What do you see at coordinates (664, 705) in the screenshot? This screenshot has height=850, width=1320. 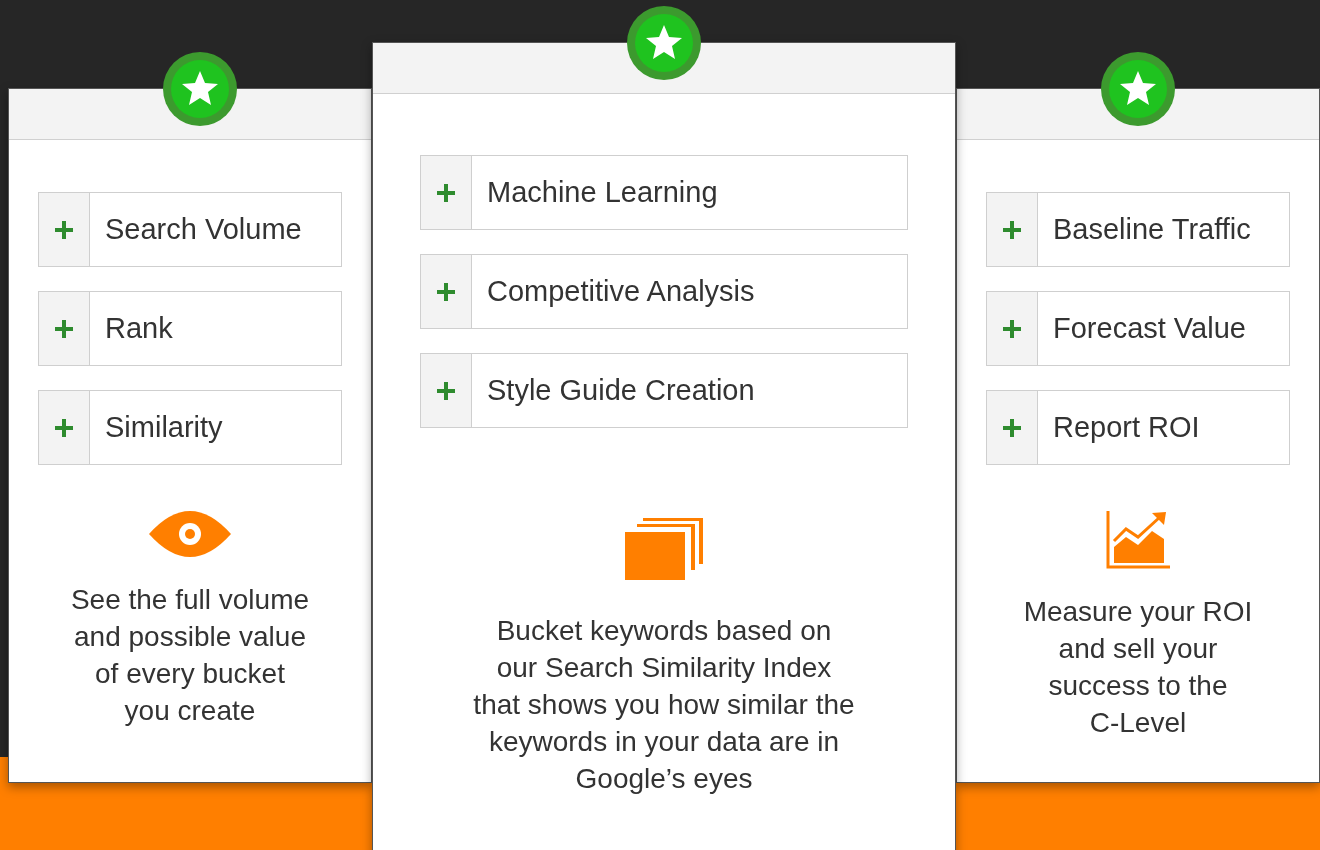 I see `description-text: Bucket keywords based on our Search Similarity Index that shows you how similar the keywords in your data are in Google’s eyes` at bounding box center [664, 705].